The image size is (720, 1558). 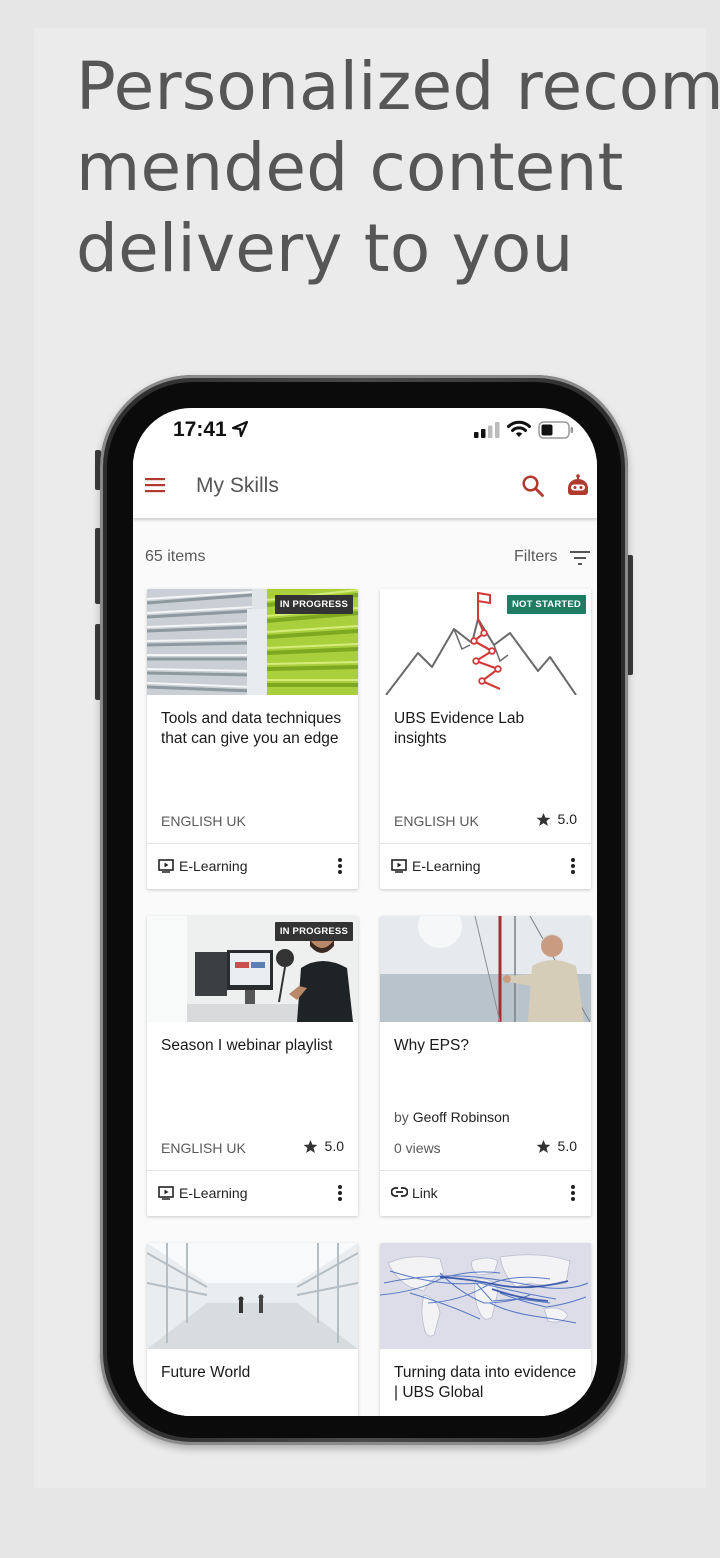 What do you see at coordinates (240, 429) in the screenshot?
I see `location-arrow-icon` at bounding box center [240, 429].